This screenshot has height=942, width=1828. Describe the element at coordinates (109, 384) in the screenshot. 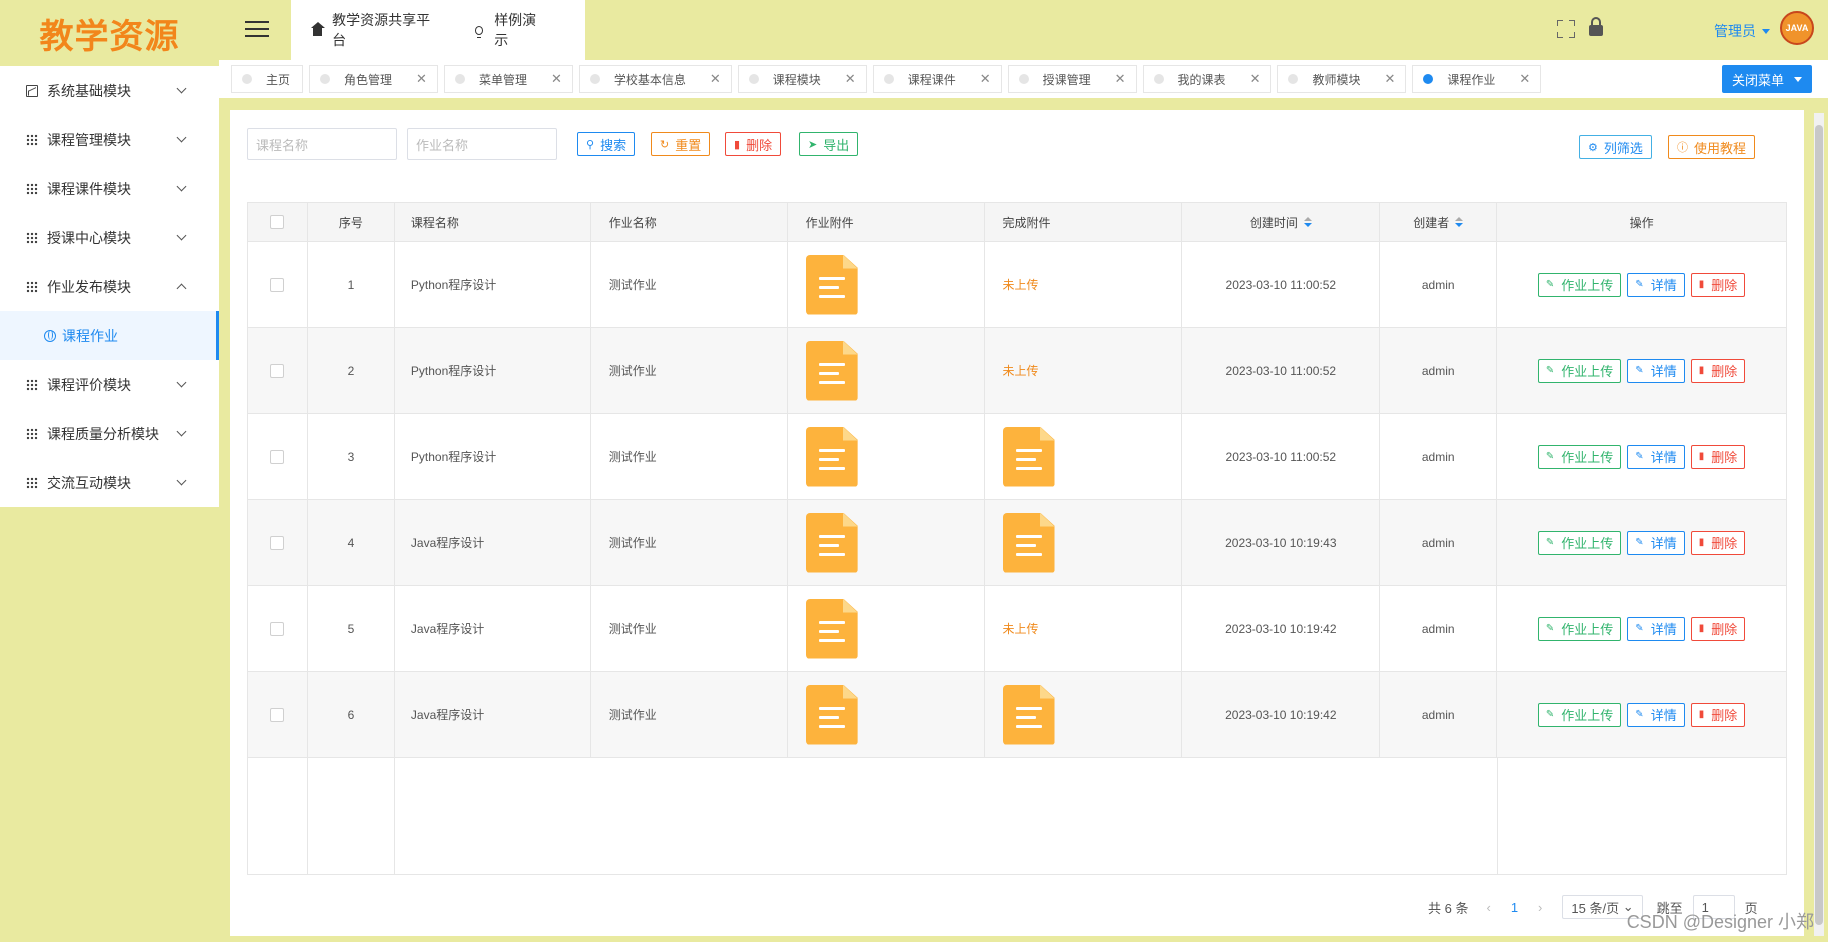

I see `sidebar-item-evaluation: 课程评价模块` at that location.